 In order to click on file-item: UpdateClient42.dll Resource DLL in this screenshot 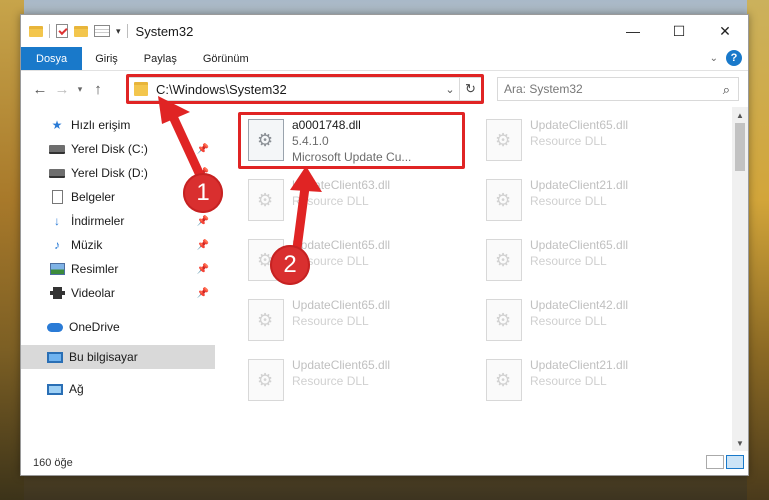, I will do `click(590, 323)`.